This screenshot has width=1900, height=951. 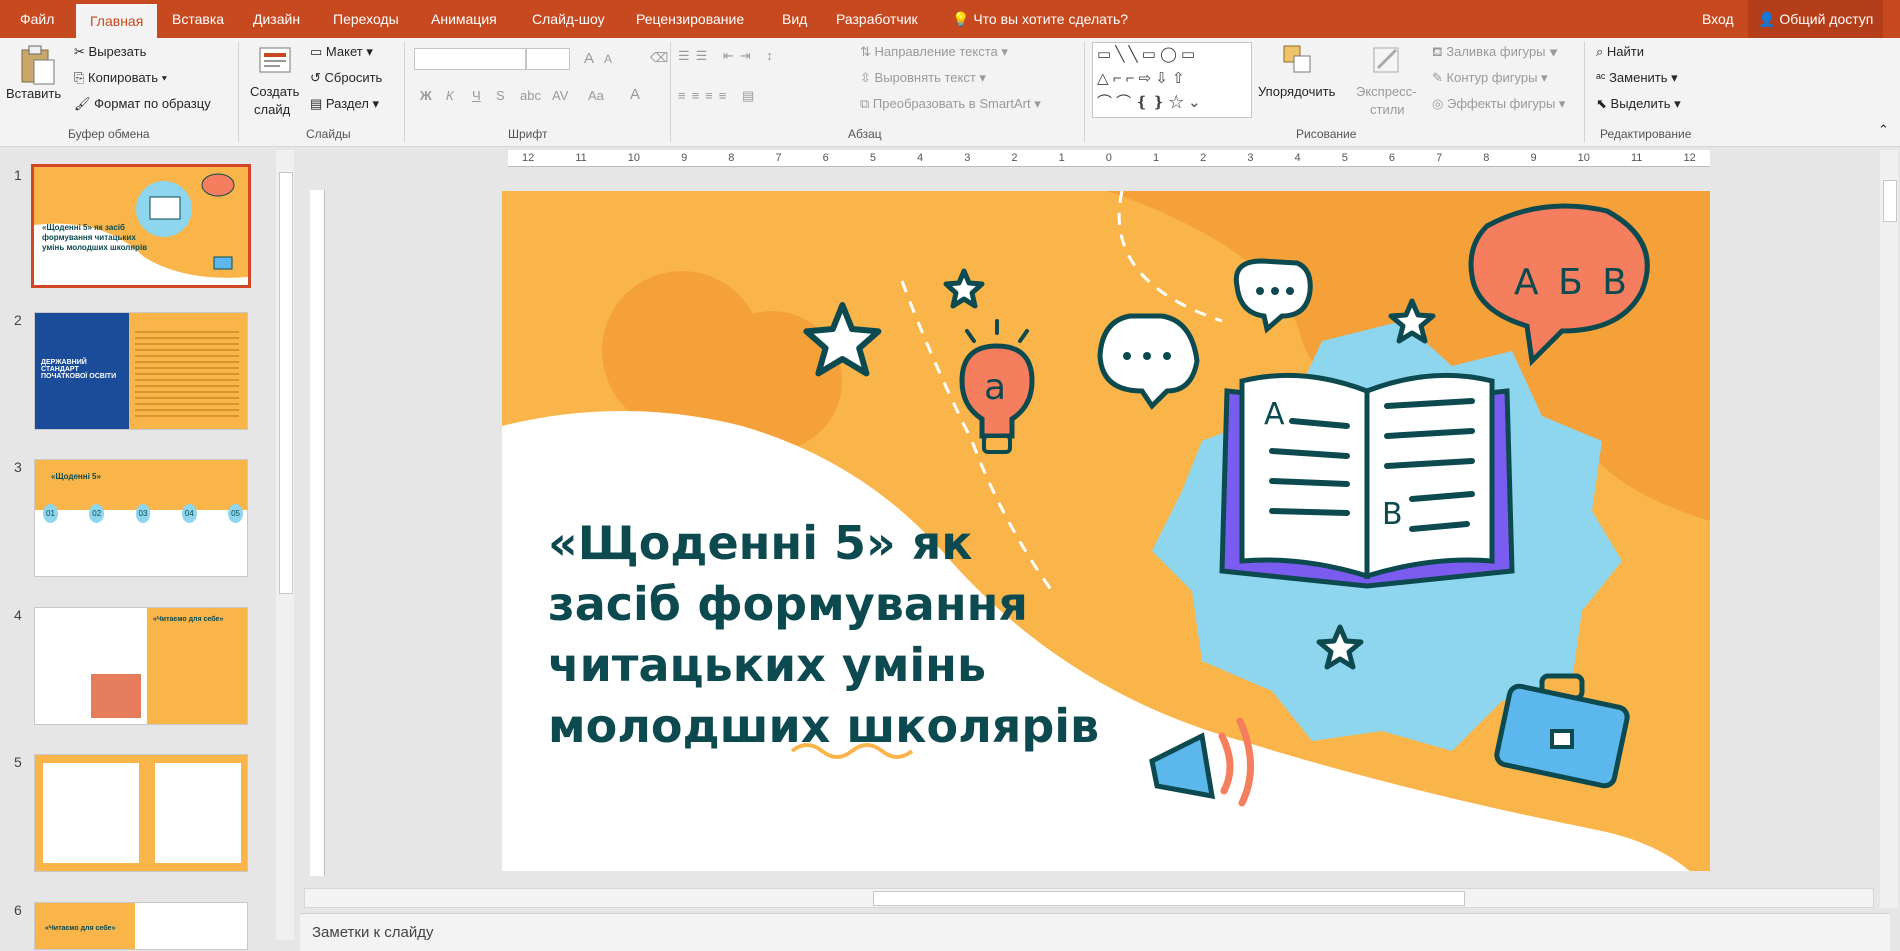 What do you see at coordinates (1387, 109) in the screenshot?
I see `quick-styles-button-line2: стили` at bounding box center [1387, 109].